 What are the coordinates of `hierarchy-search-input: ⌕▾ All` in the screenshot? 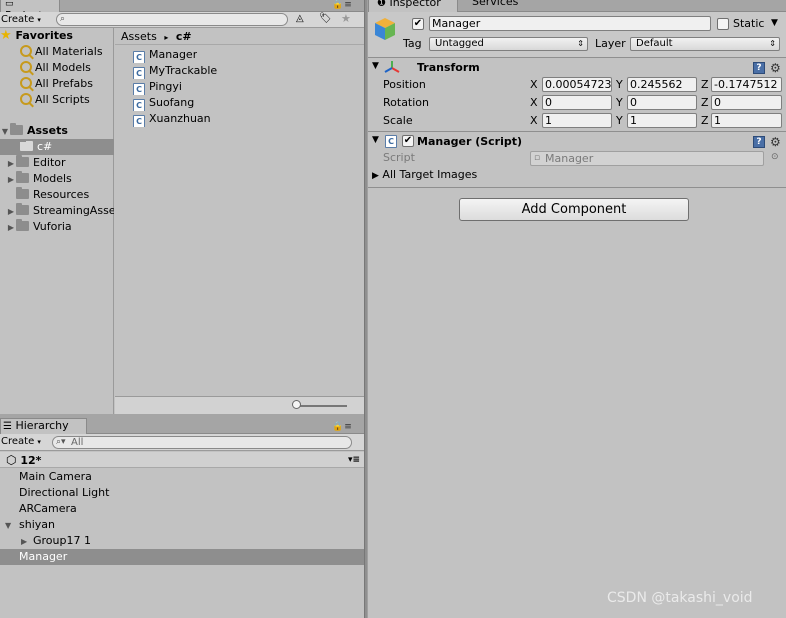 It's located at (202, 442).